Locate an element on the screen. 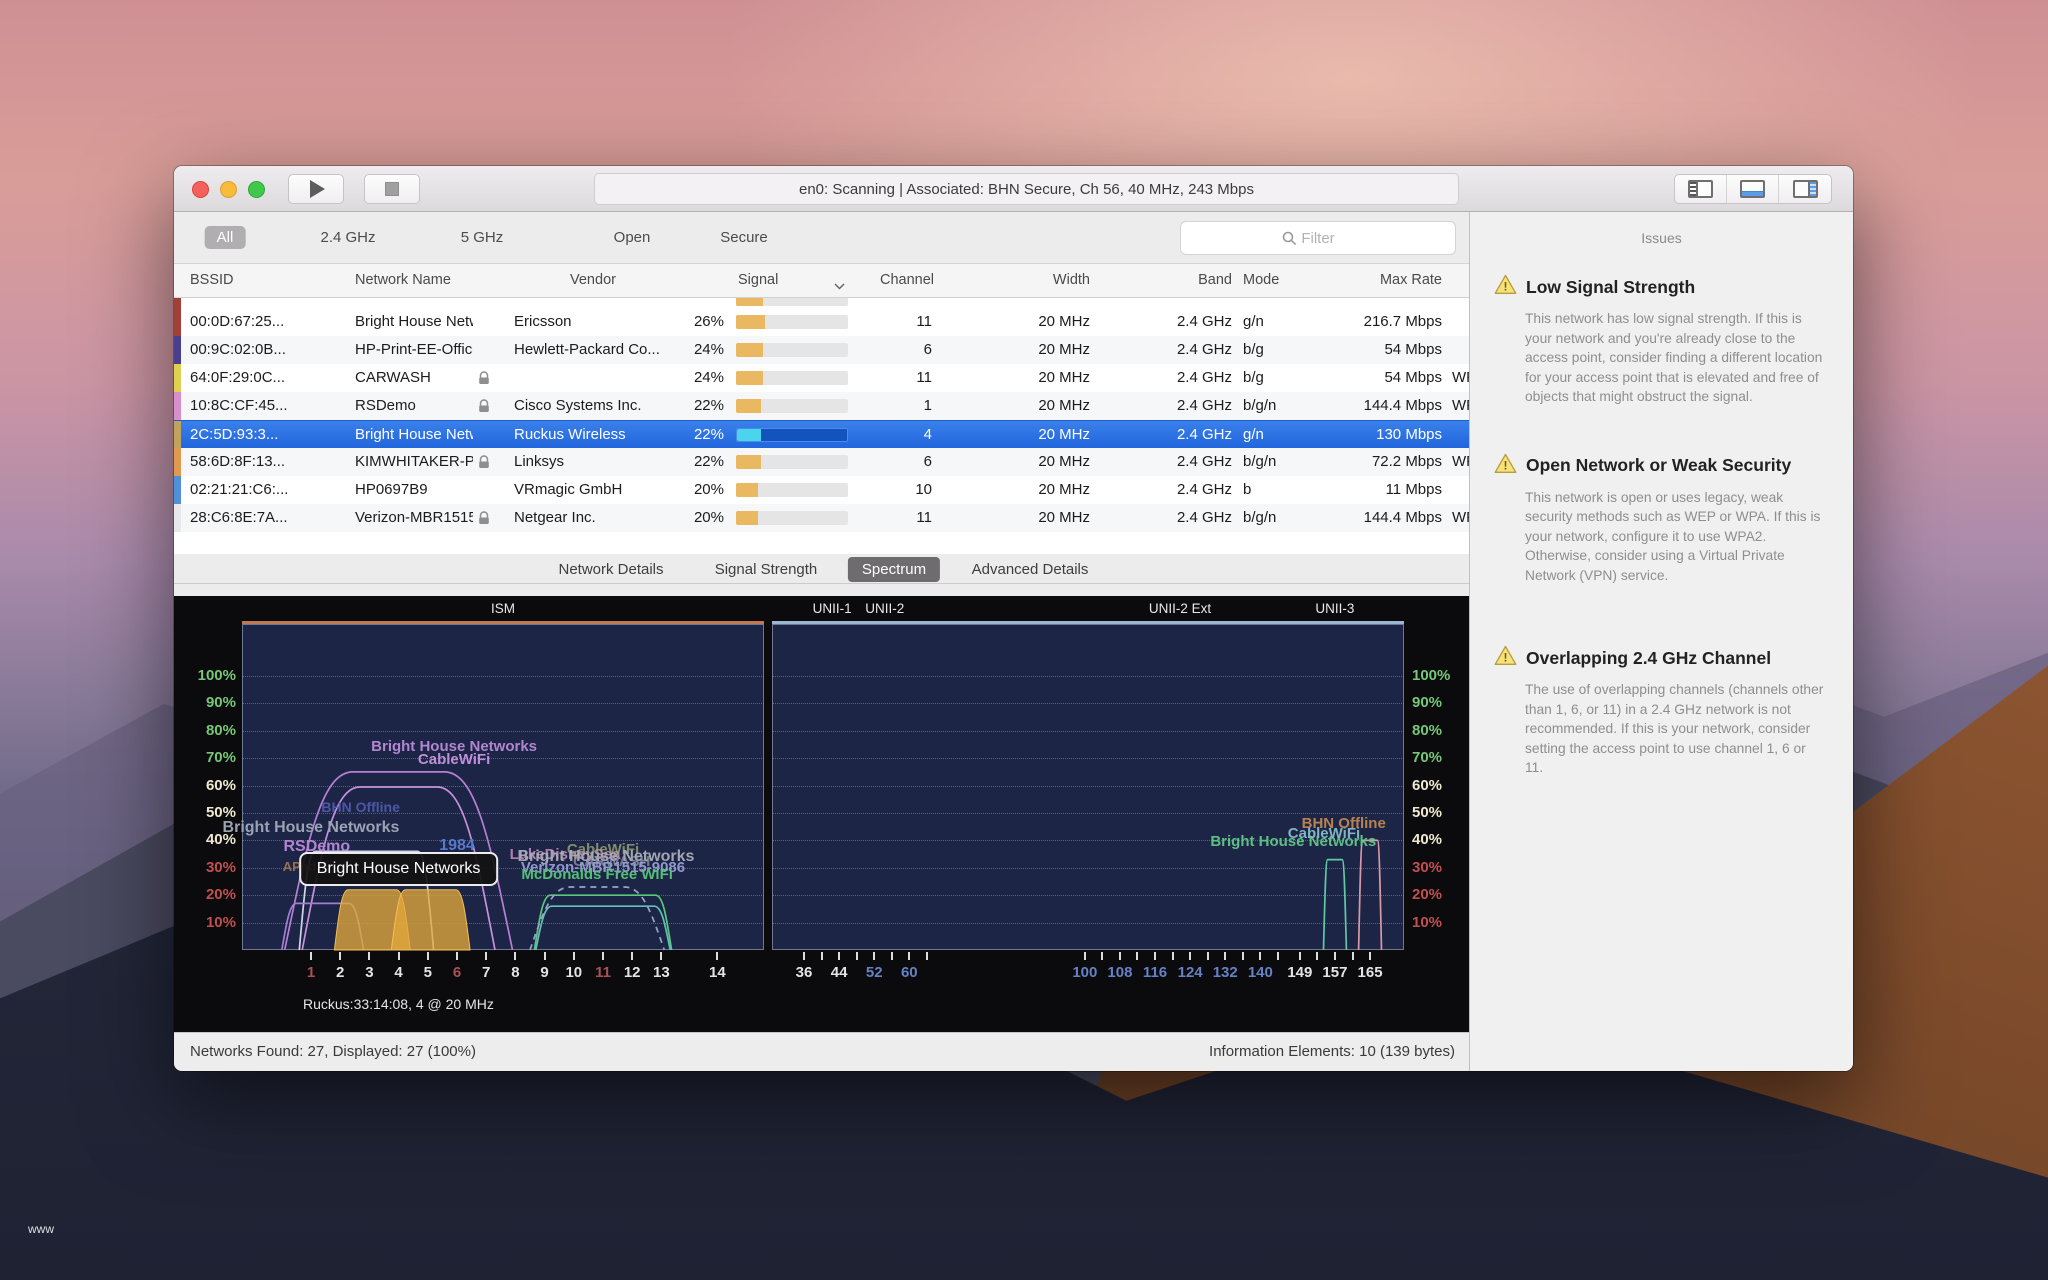  table-row-partial is located at coordinates (821, 303).